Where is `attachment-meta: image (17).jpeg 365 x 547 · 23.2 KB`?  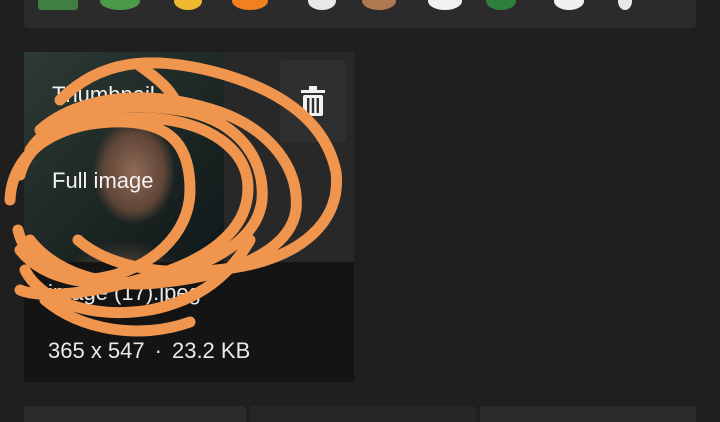
attachment-meta: image (17).jpeg 365 x 547 · 23.2 KB is located at coordinates (189, 322).